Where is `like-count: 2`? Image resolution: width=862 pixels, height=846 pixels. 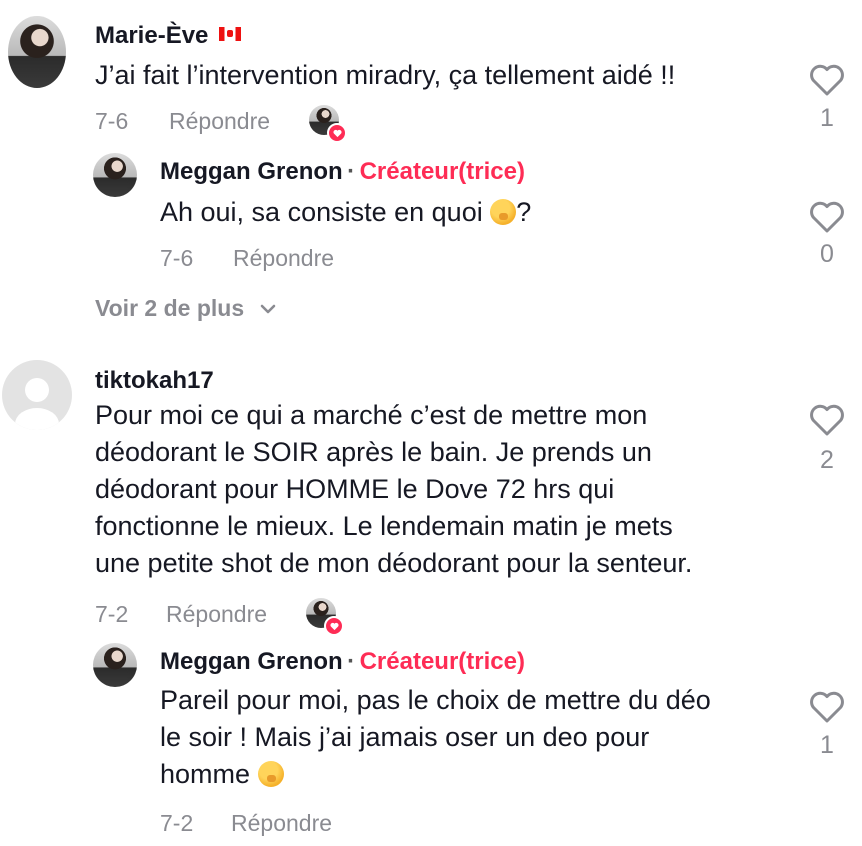
like-count: 2 is located at coordinates (827, 460).